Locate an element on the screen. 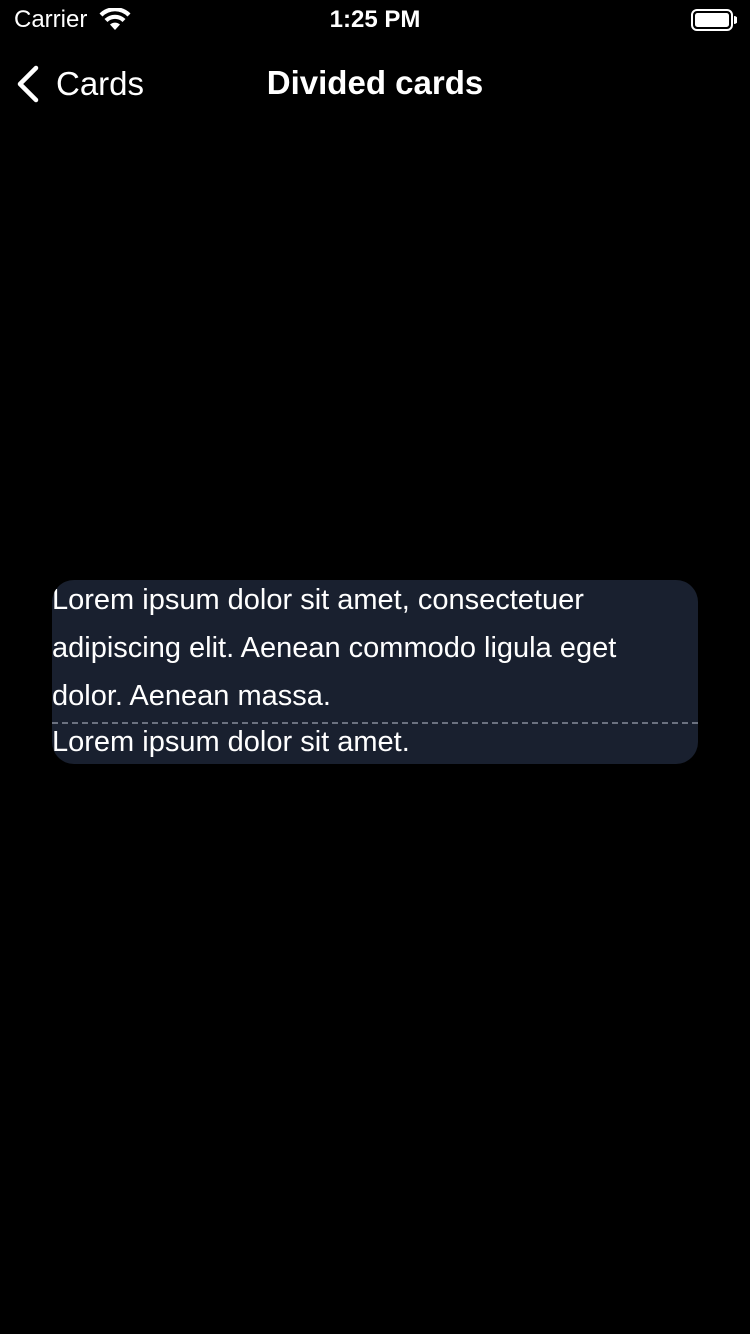  battery-full-icon is located at coordinates (714, 20).